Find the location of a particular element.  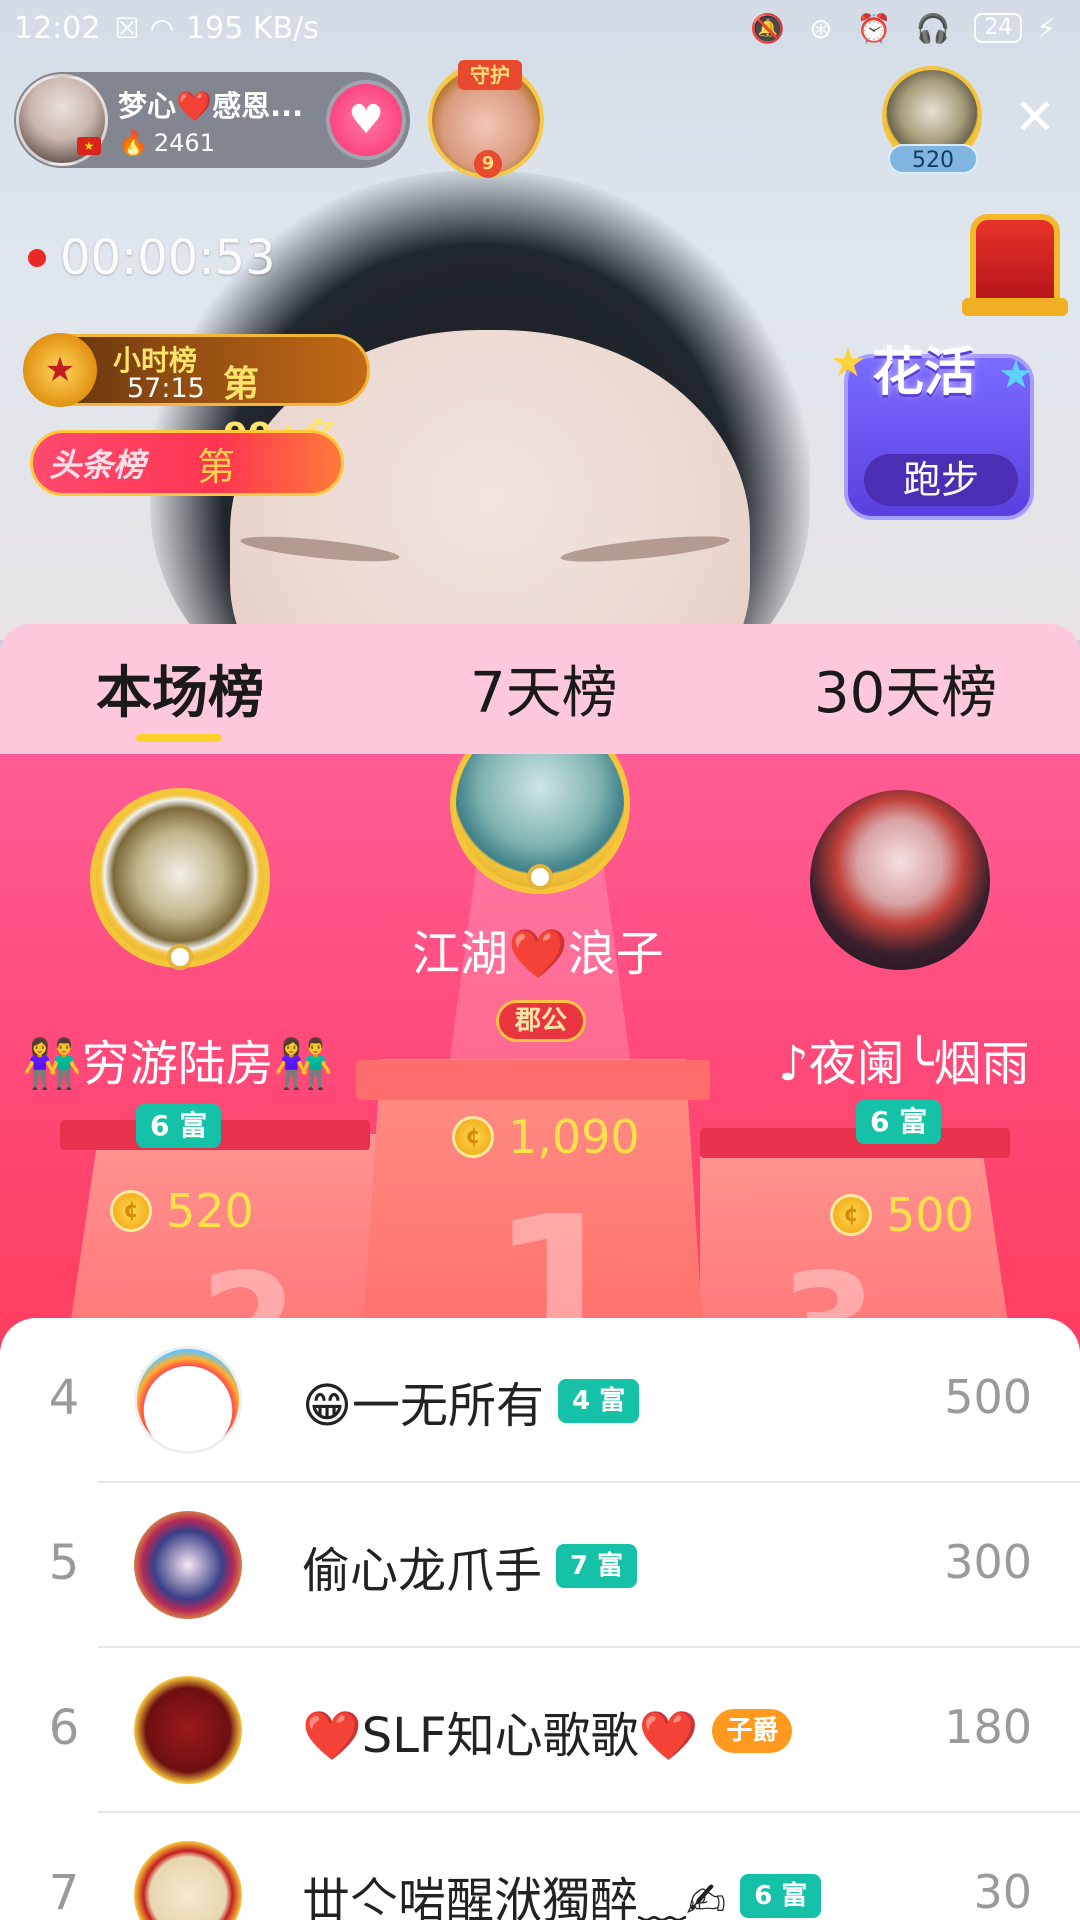

alarm-icon: ⏰ is located at coordinates (874, 28).